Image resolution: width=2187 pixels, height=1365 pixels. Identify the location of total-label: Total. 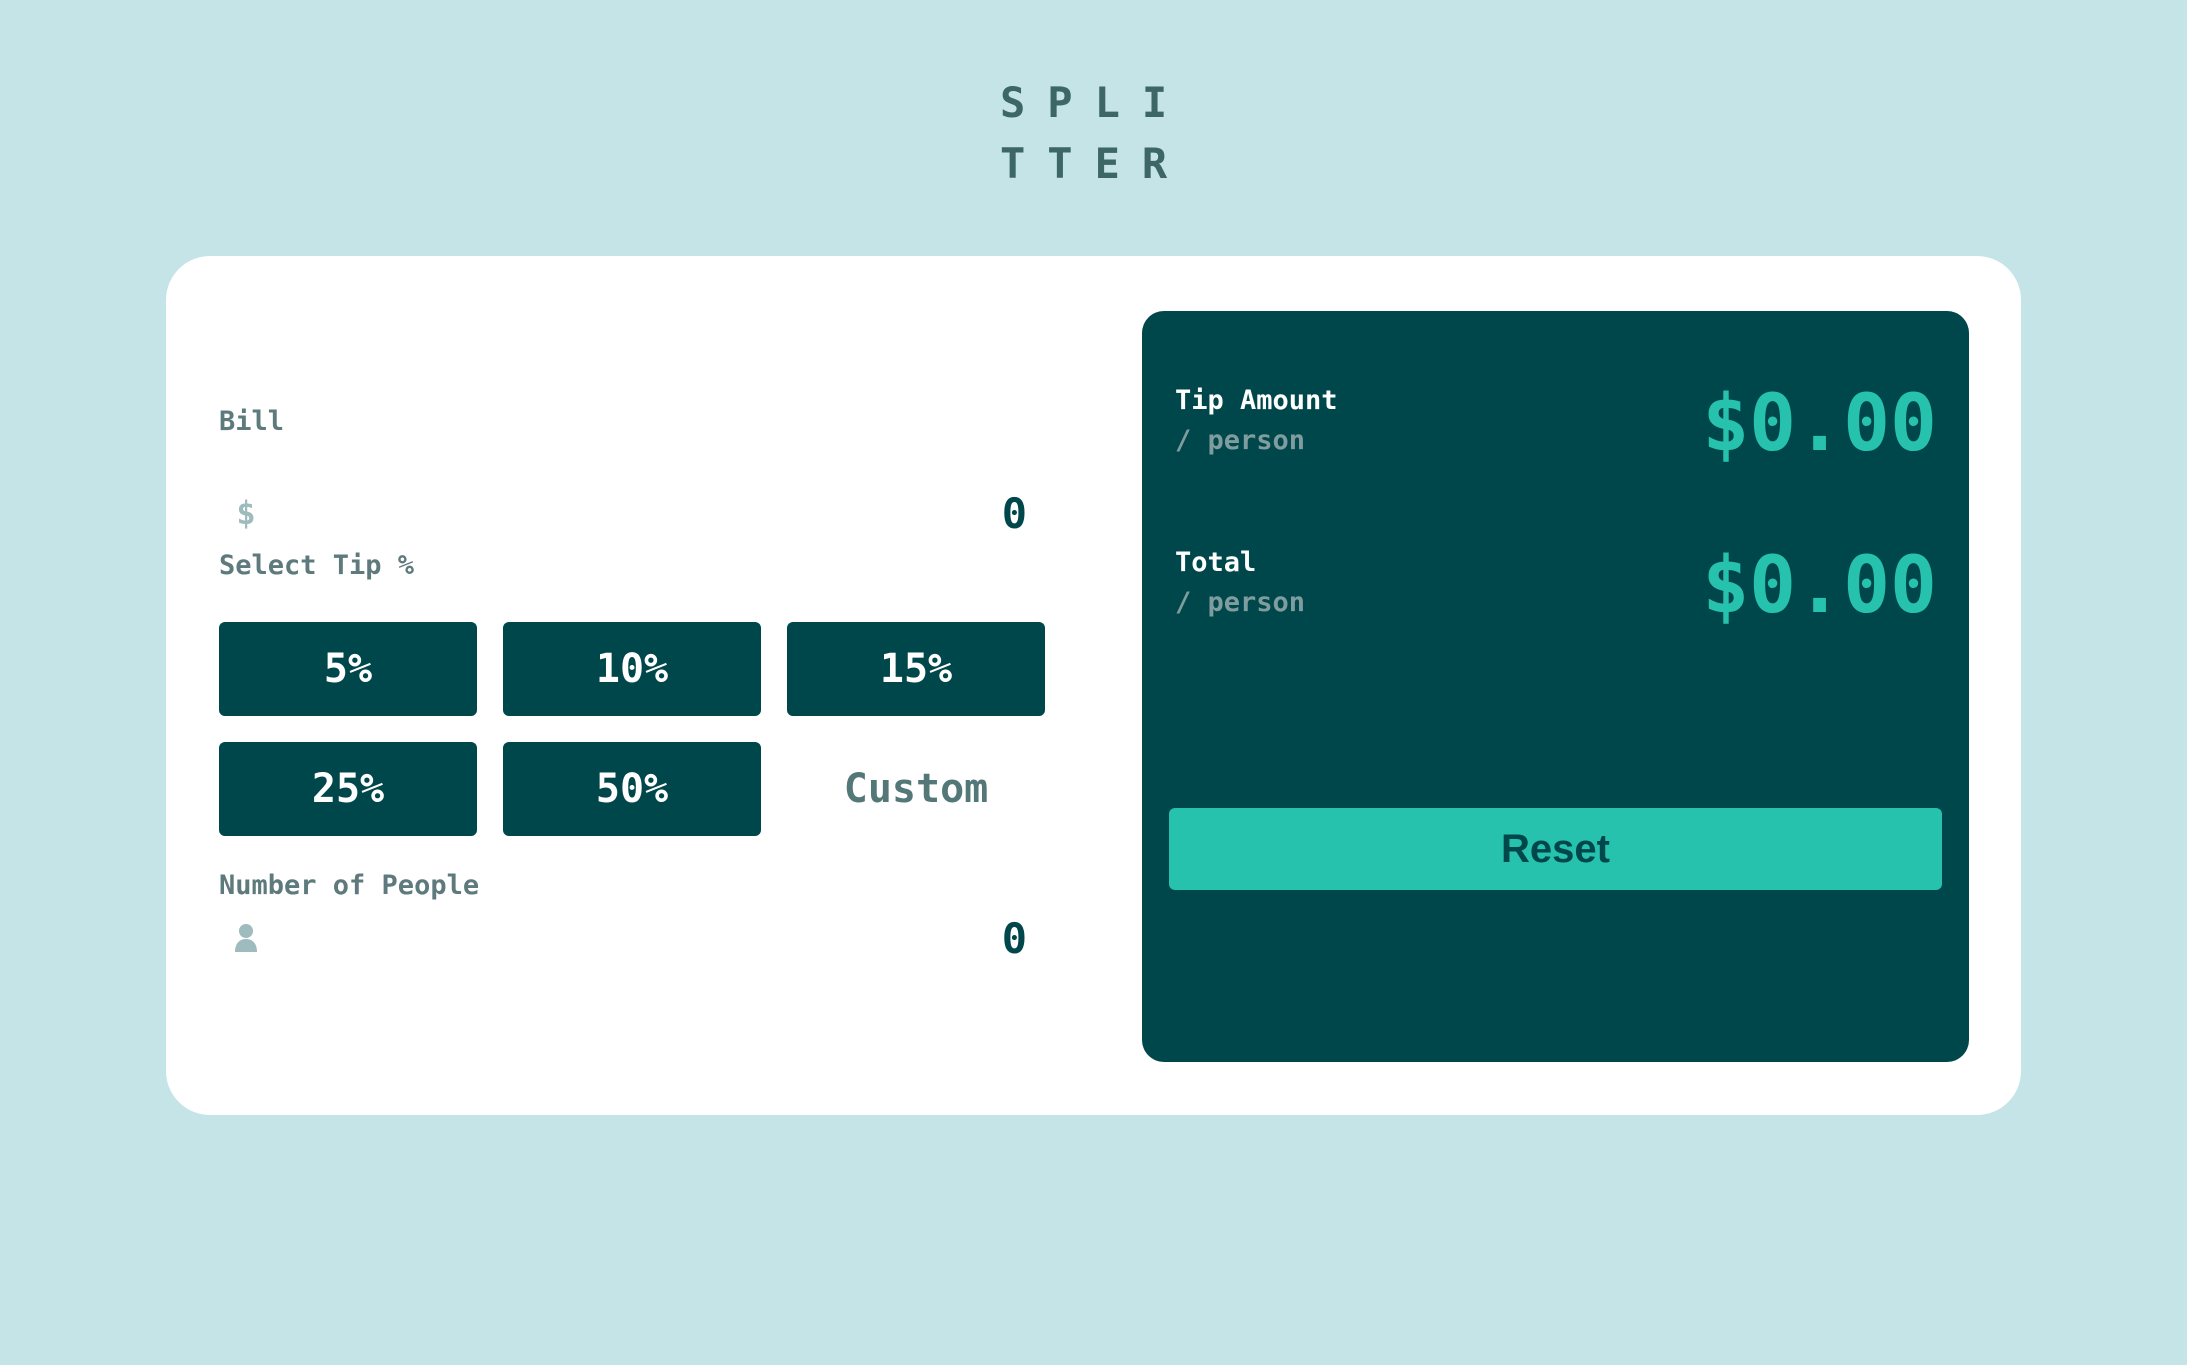
(1216, 562).